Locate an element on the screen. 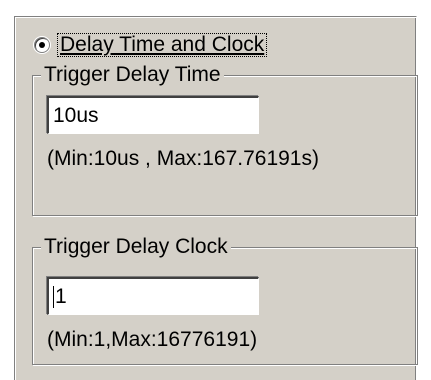 The height and width of the screenshot is (380, 431). delay-time-and-clock-label: Delay Time and Clock is located at coordinates (162, 45).